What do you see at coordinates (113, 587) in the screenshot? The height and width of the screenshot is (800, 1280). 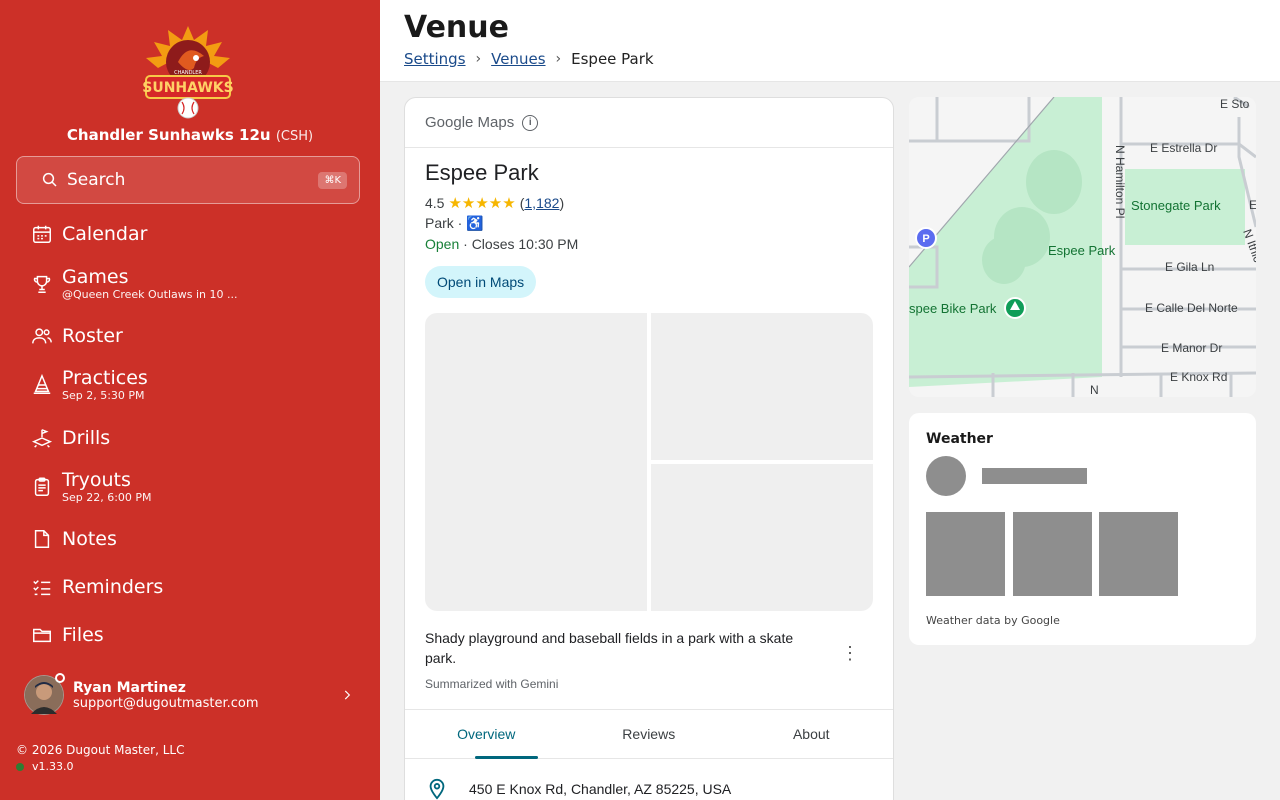 I see `nav-label: Reminders` at bounding box center [113, 587].